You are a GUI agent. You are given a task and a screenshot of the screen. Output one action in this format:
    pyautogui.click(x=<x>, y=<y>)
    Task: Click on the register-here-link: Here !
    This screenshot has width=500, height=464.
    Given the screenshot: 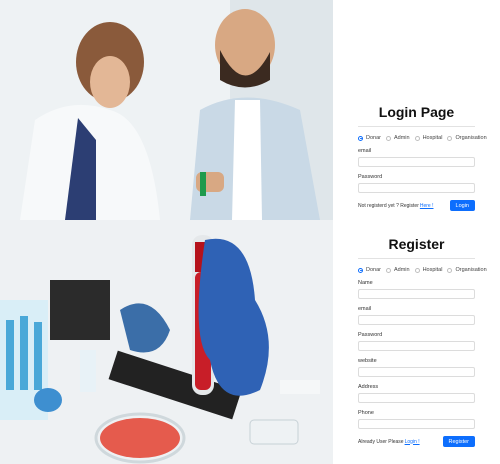 What is the action you would take?
    pyautogui.click(x=427, y=206)
    